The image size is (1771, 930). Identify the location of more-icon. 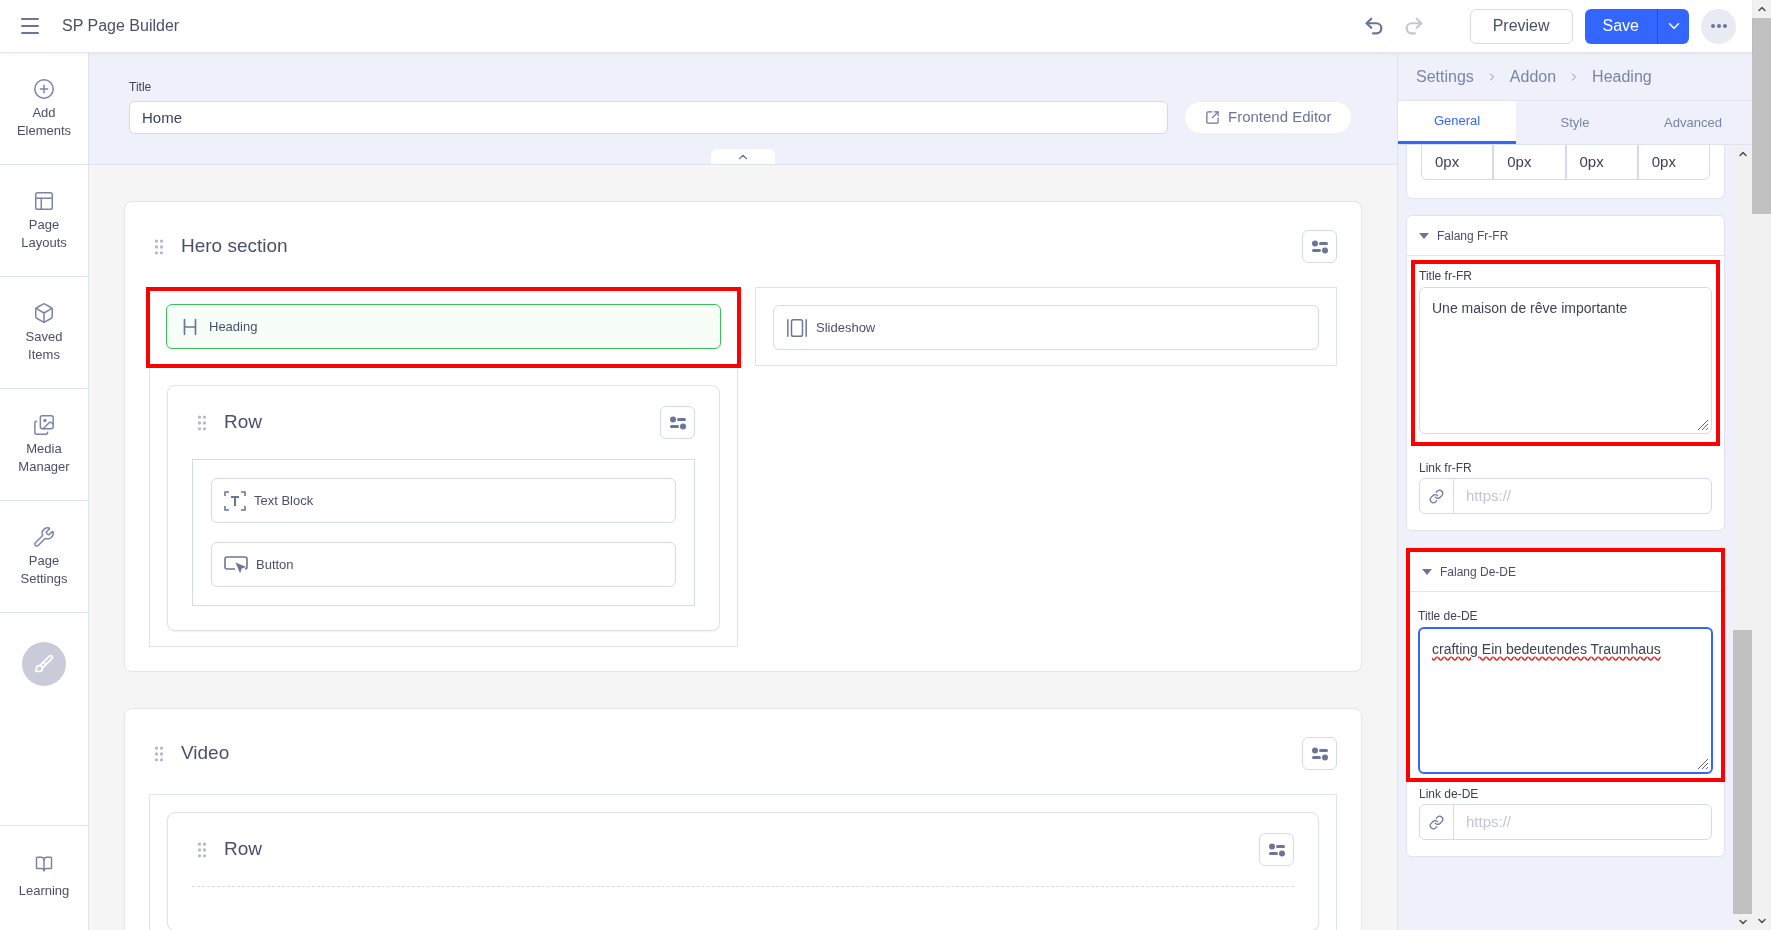
(1718, 26).